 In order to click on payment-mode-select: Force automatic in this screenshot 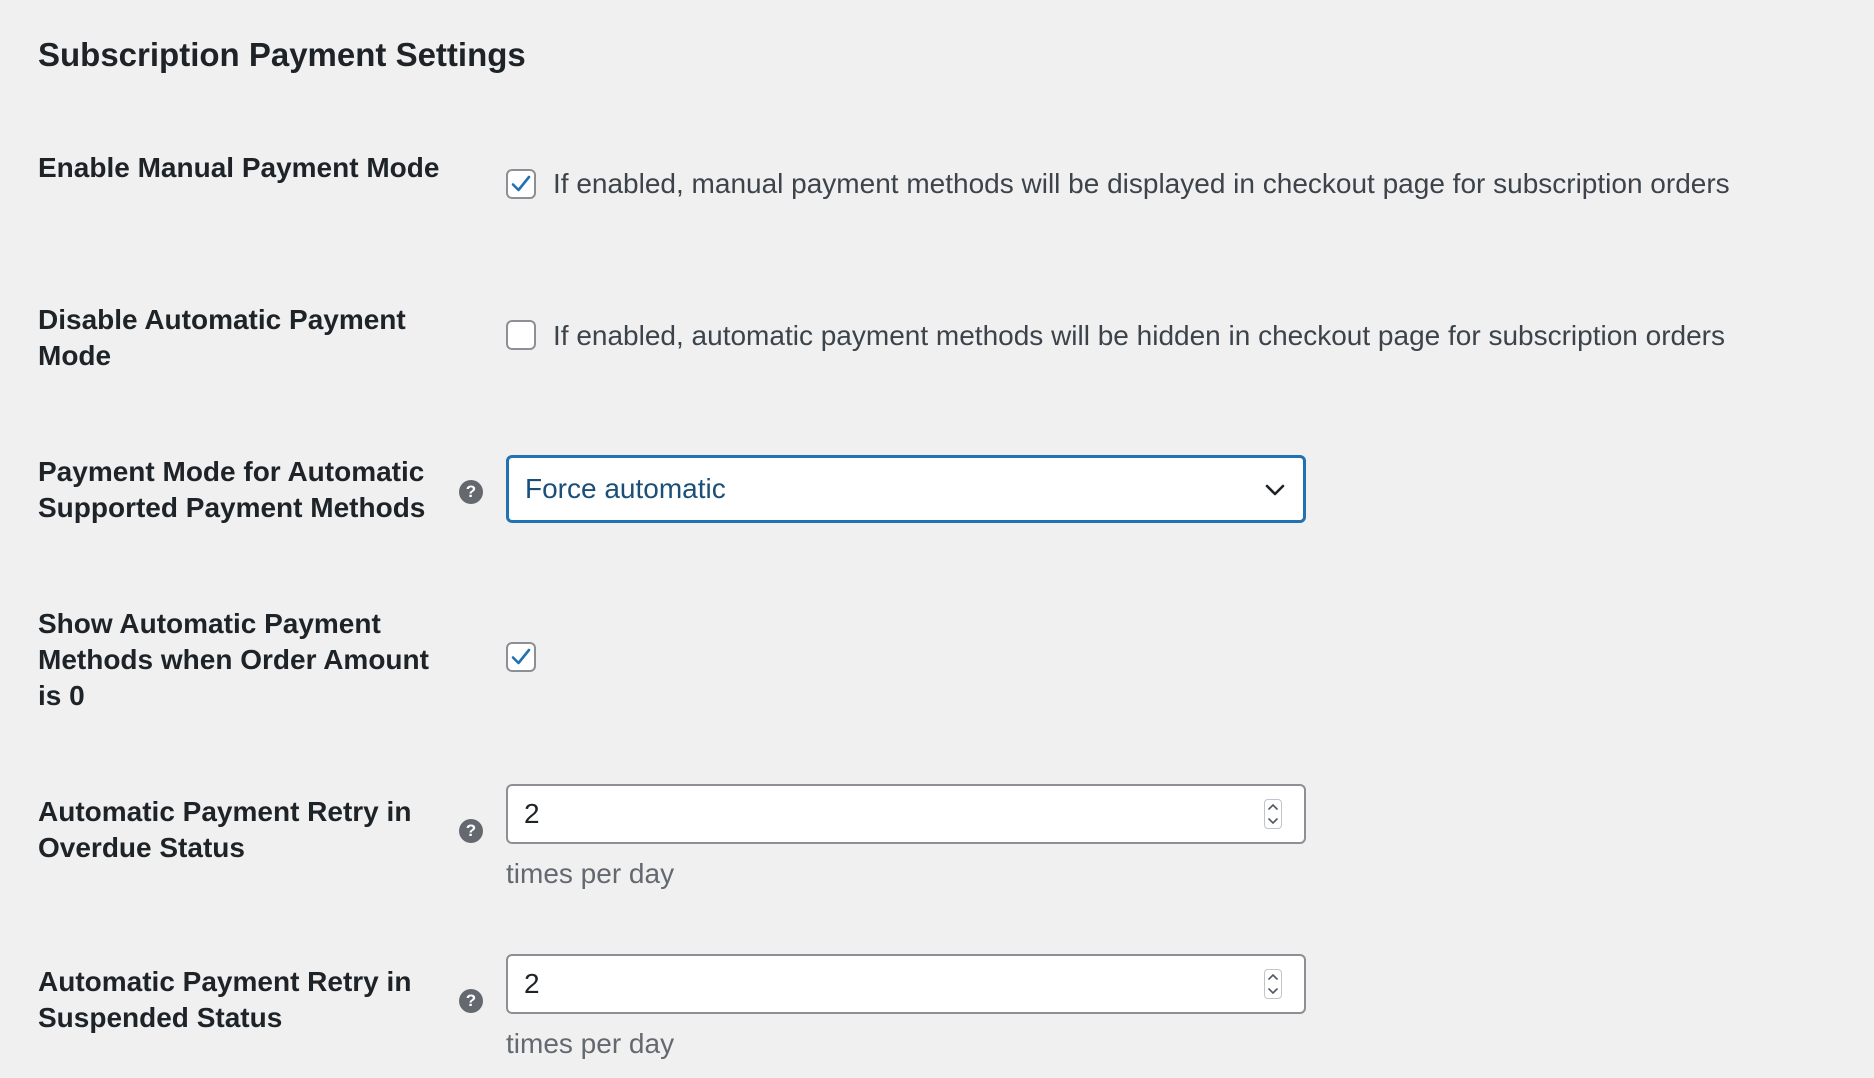, I will do `click(906, 489)`.